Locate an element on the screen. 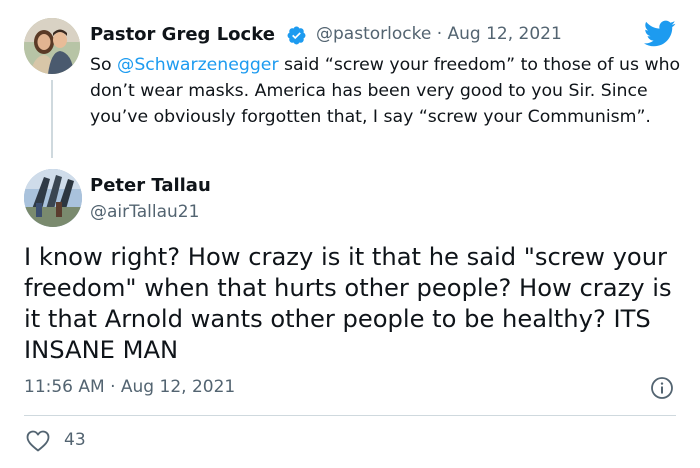 This screenshot has width=700, height=468. reply-to-handle-and-date: @pastorlocke · Aug 12, 2021 is located at coordinates (439, 34).